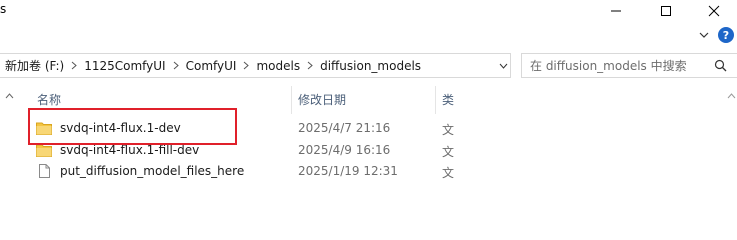  Describe the element at coordinates (130, 150) in the screenshot. I see `file-name: svdq-int4-flux.1-fill-dev` at that location.